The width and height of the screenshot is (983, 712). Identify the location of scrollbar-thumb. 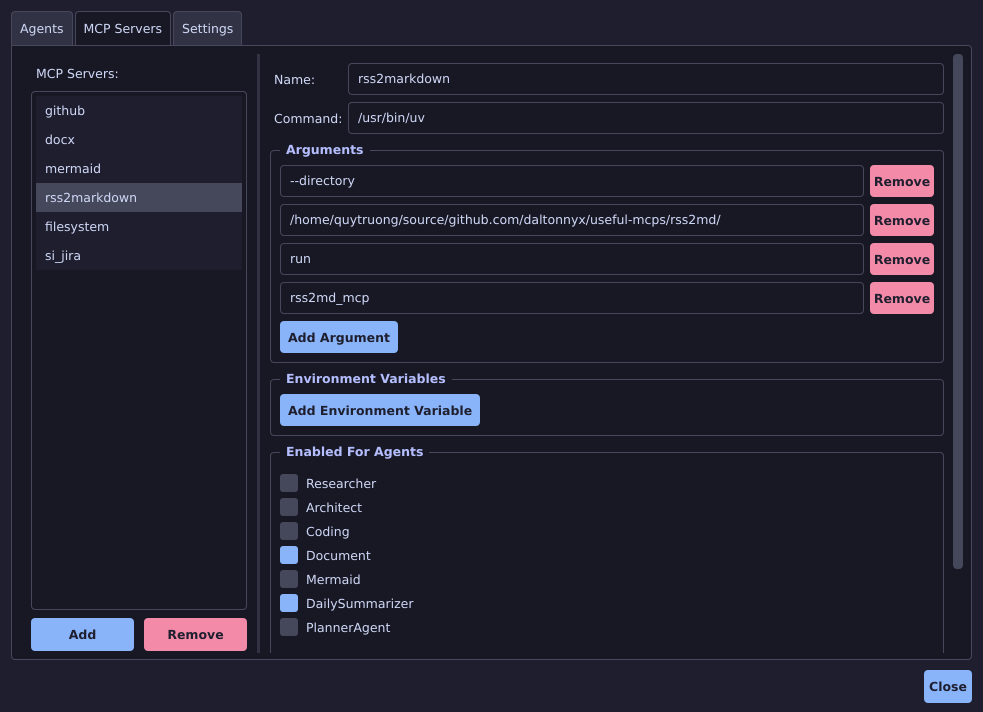
(958, 311).